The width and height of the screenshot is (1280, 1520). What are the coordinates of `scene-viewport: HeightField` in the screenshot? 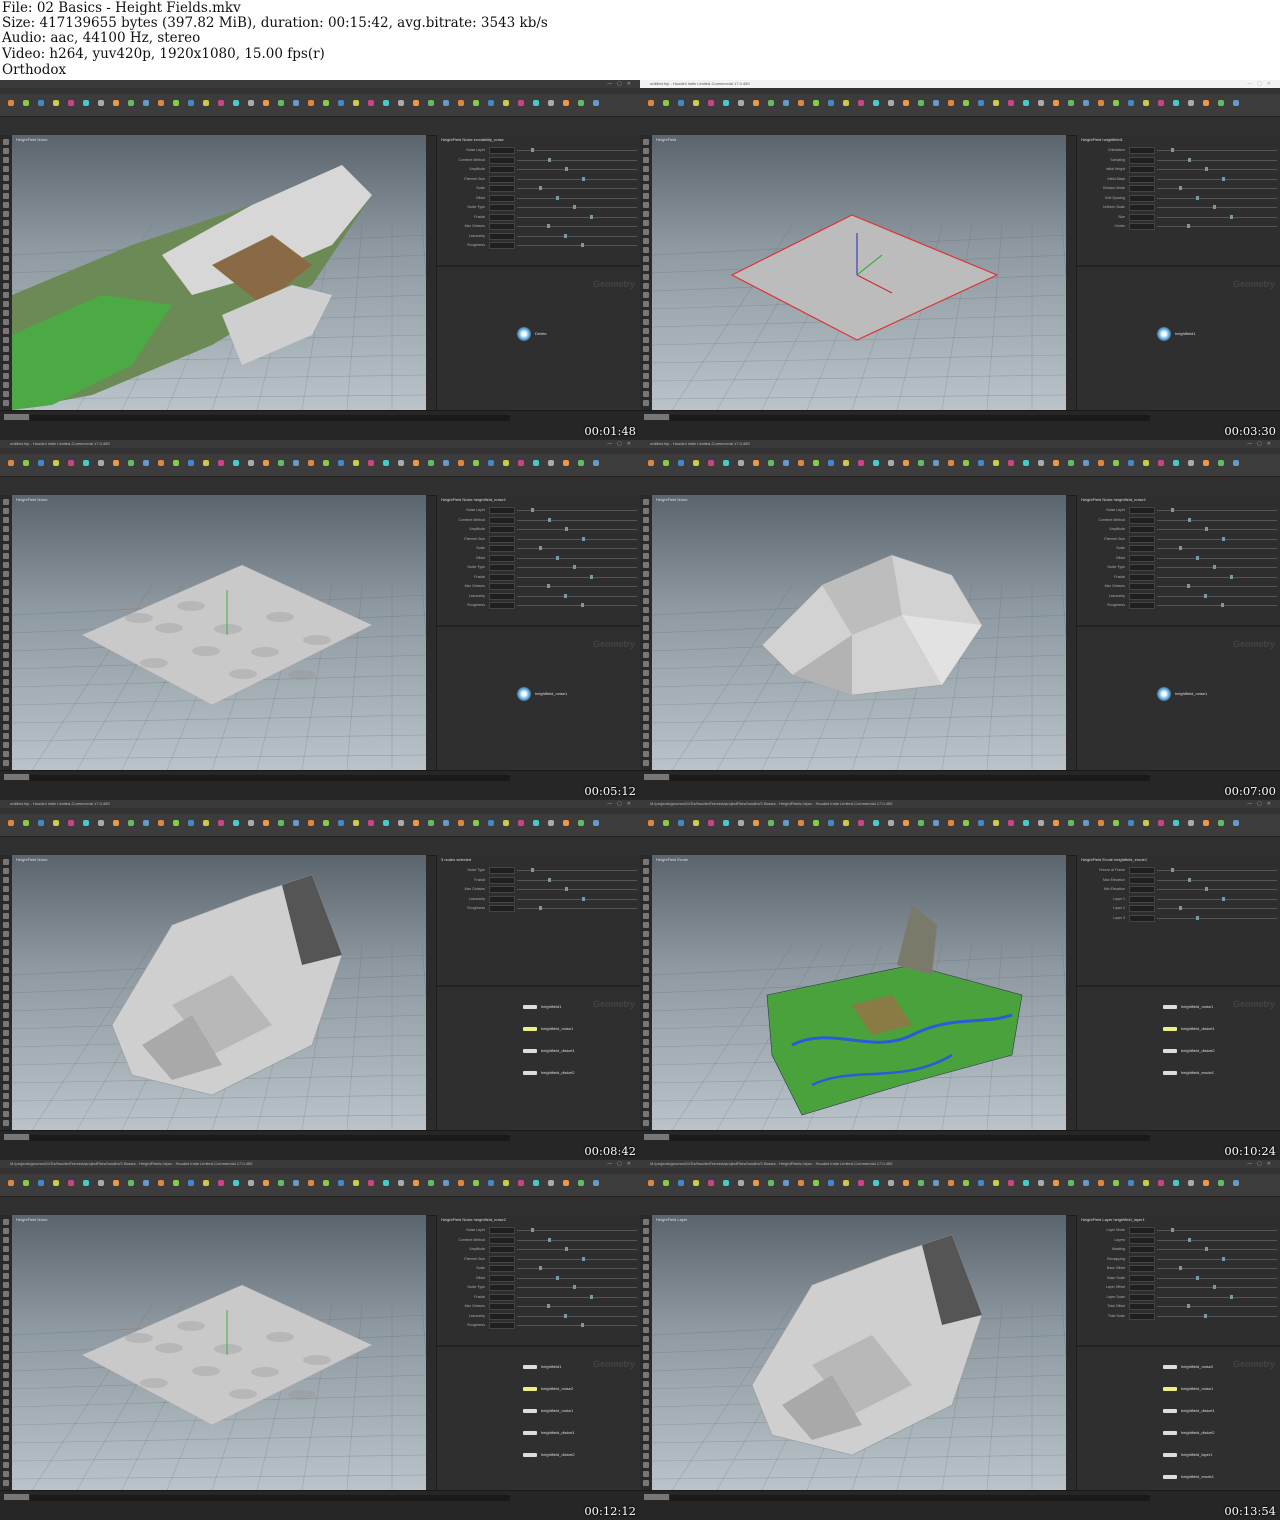 It's located at (859, 272).